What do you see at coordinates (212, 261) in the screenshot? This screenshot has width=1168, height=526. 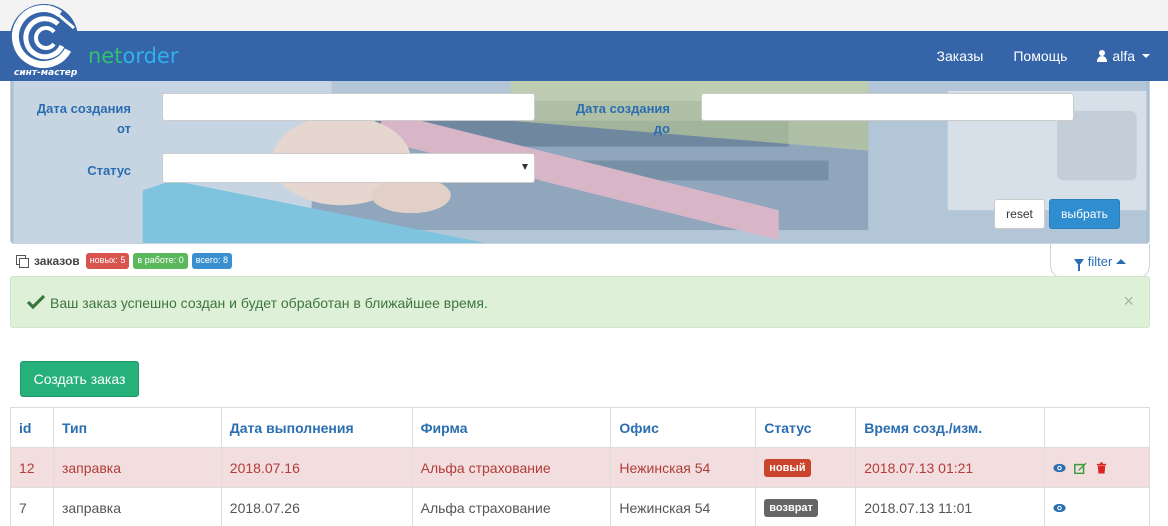 I see `badge-total: всего: 8` at bounding box center [212, 261].